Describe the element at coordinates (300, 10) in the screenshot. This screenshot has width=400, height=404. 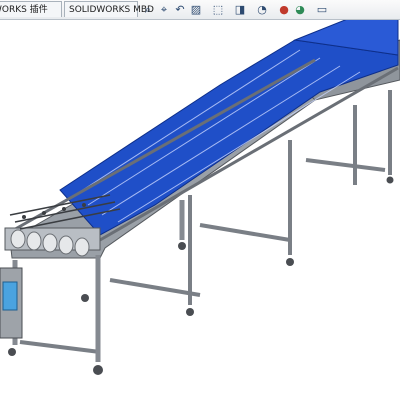
I see `apply-scene-icon: ◕` at that location.